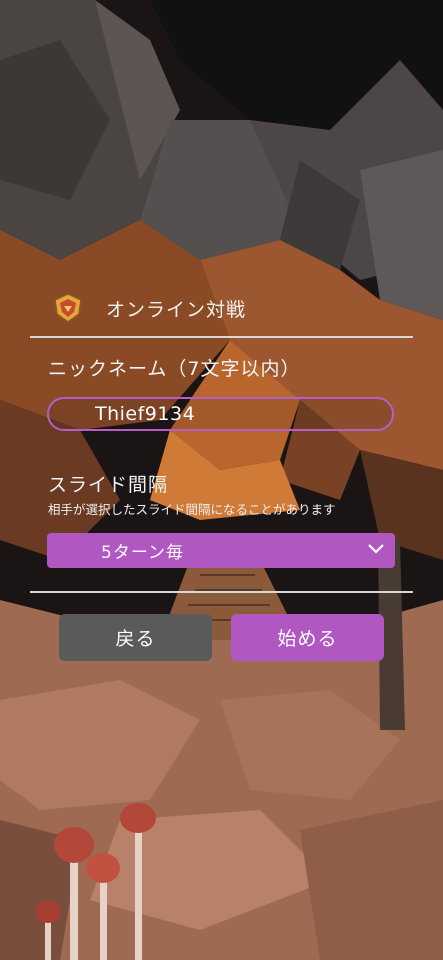  Describe the element at coordinates (220, 414) in the screenshot. I see `nickname-input: Thief9134` at that location.